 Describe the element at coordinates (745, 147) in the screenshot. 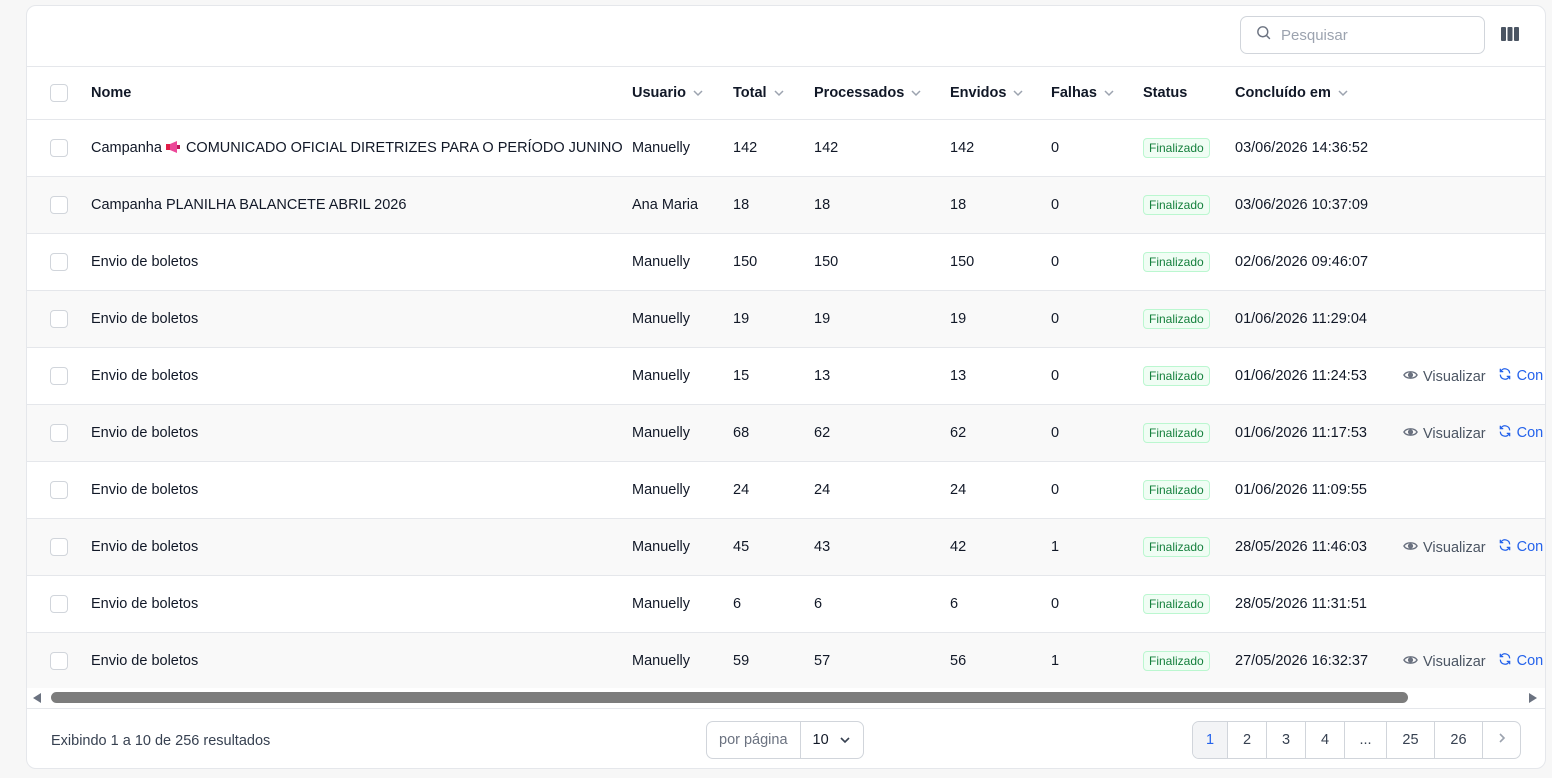

I see `cell-total: 142` at that location.